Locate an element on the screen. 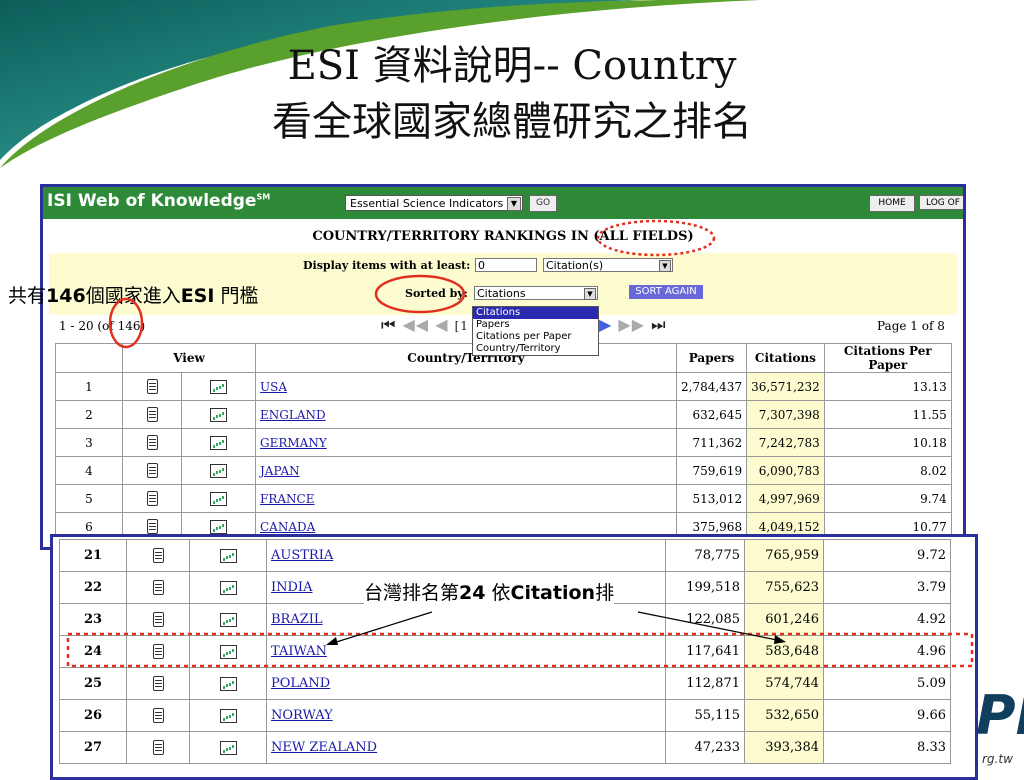 The height and width of the screenshot is (780, 1024). next-ten-icon: ▶▶ is located at coordinates (631, 324).